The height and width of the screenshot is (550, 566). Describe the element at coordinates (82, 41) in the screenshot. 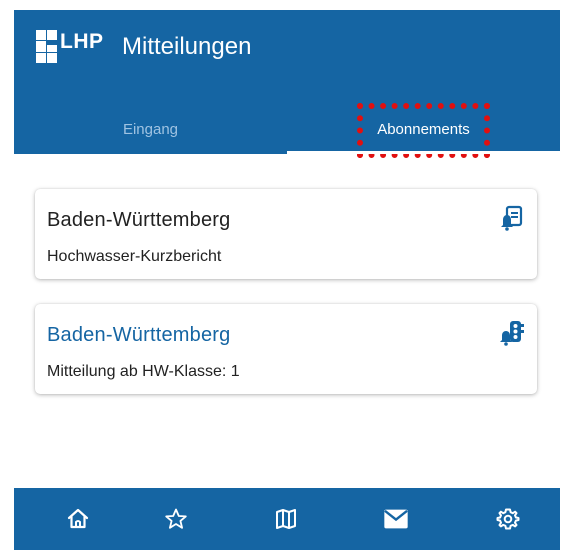

I see `logo-text: LHP` at that location.